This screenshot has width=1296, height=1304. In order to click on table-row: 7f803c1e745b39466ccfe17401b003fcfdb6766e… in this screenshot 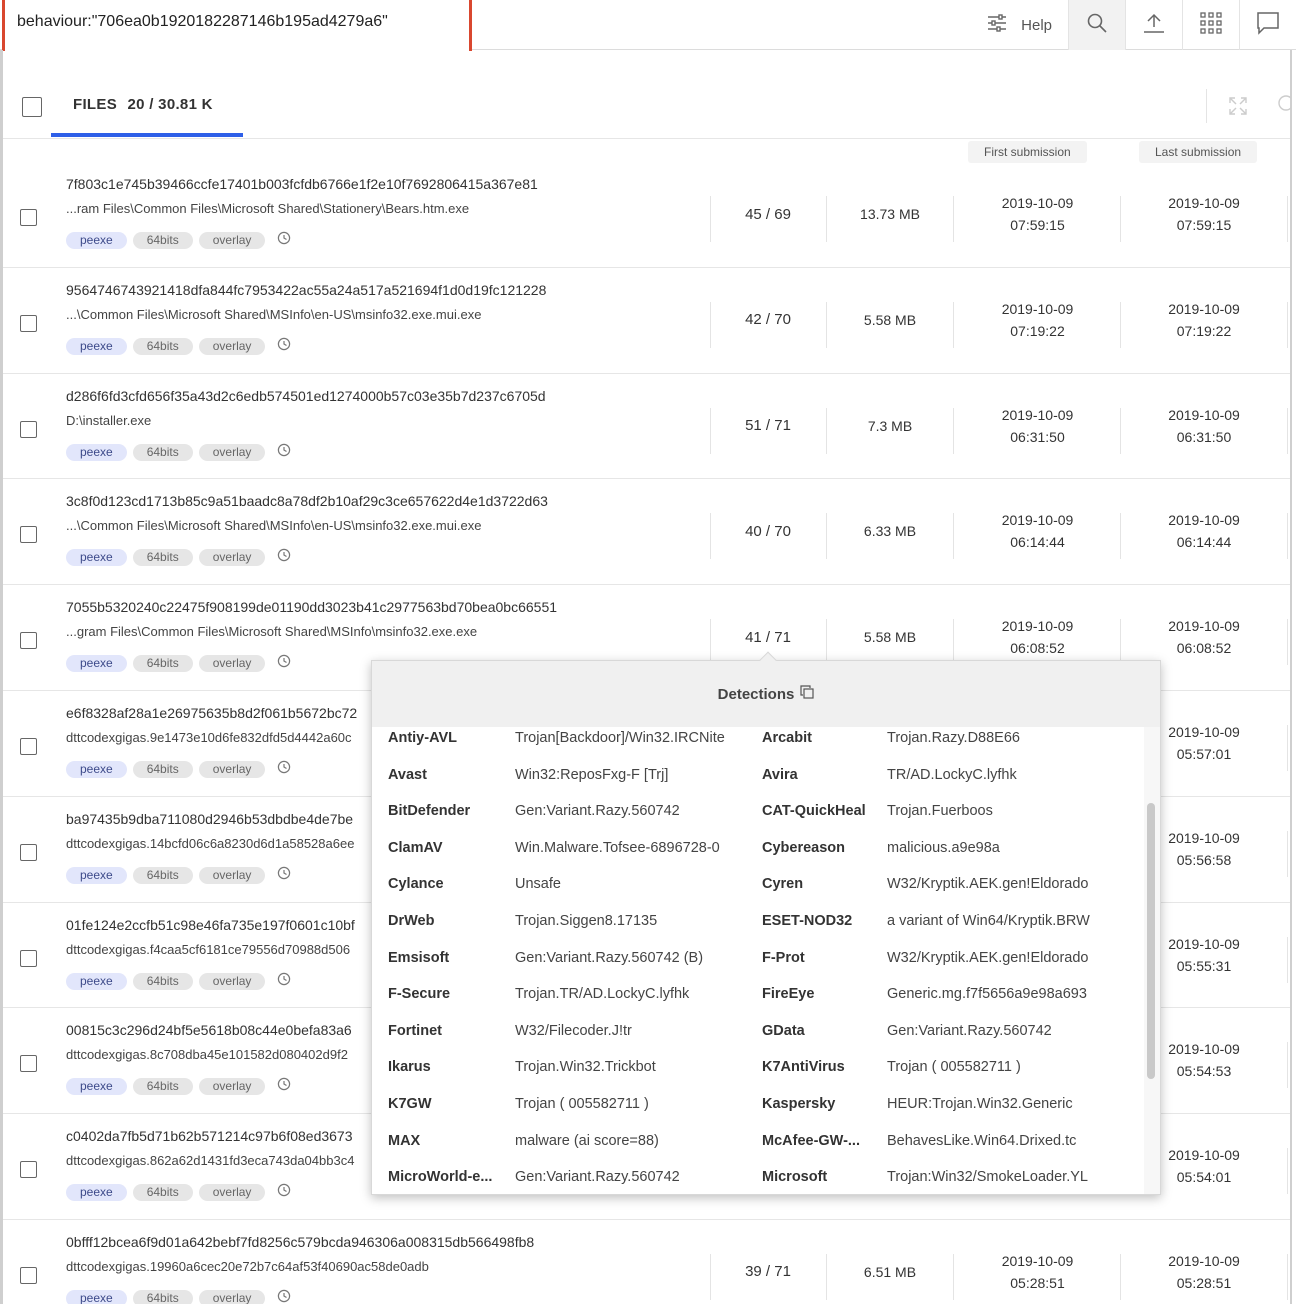, I will do `click(646, 215)`.